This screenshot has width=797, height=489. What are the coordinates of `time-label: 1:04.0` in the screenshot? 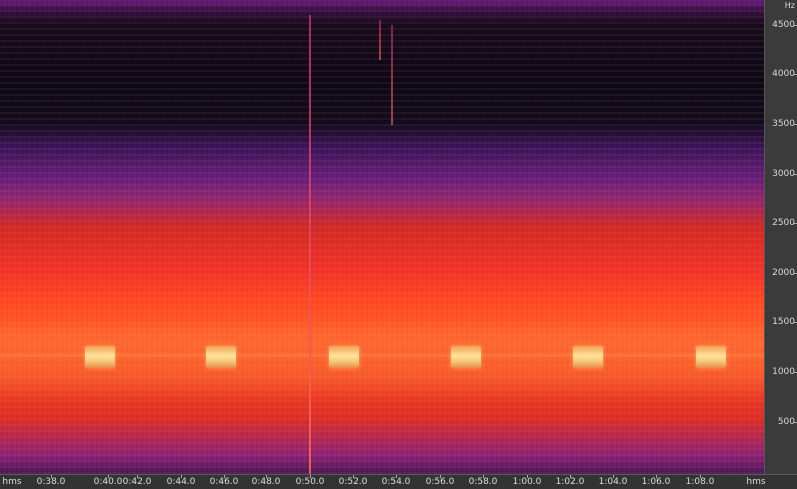 It's located at (613, 482).